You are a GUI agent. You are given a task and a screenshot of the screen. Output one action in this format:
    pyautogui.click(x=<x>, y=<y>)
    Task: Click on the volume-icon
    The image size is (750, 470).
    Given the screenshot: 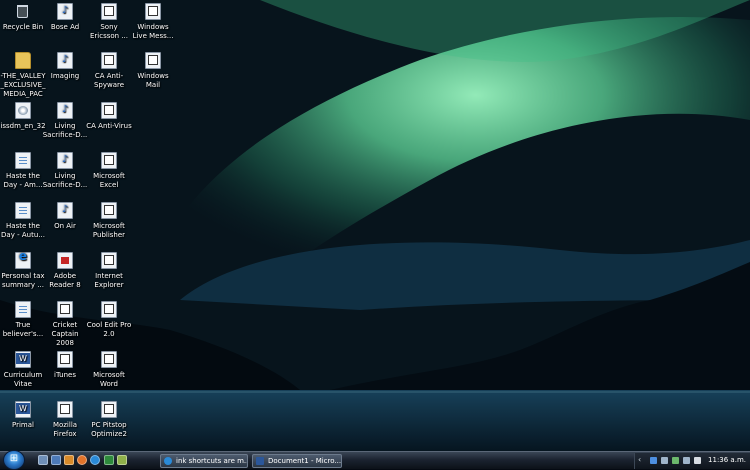 What is the action you would take?
    pyautogui.click(x=697, y=460)
    